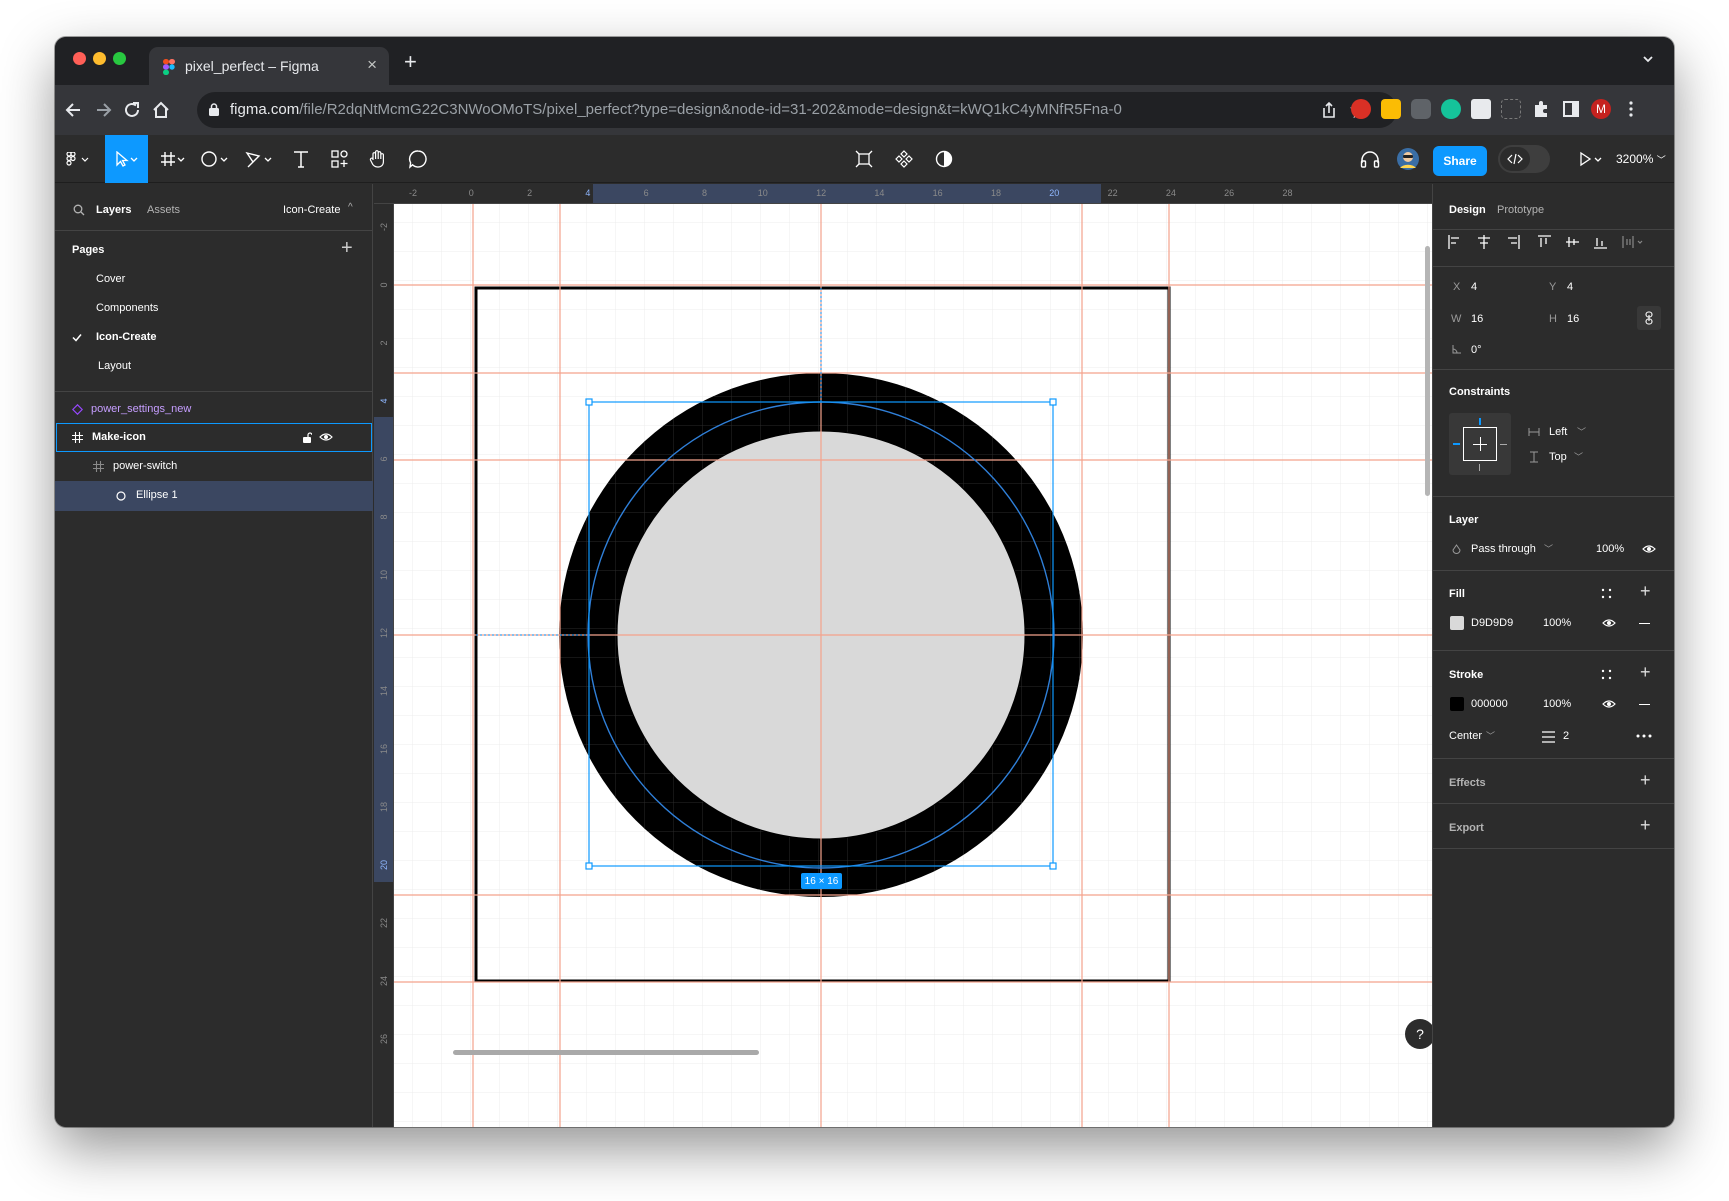  Describe the element at coordinates (214, 279) in the screenshot. I see `page-item-cover: Cover` at that location.